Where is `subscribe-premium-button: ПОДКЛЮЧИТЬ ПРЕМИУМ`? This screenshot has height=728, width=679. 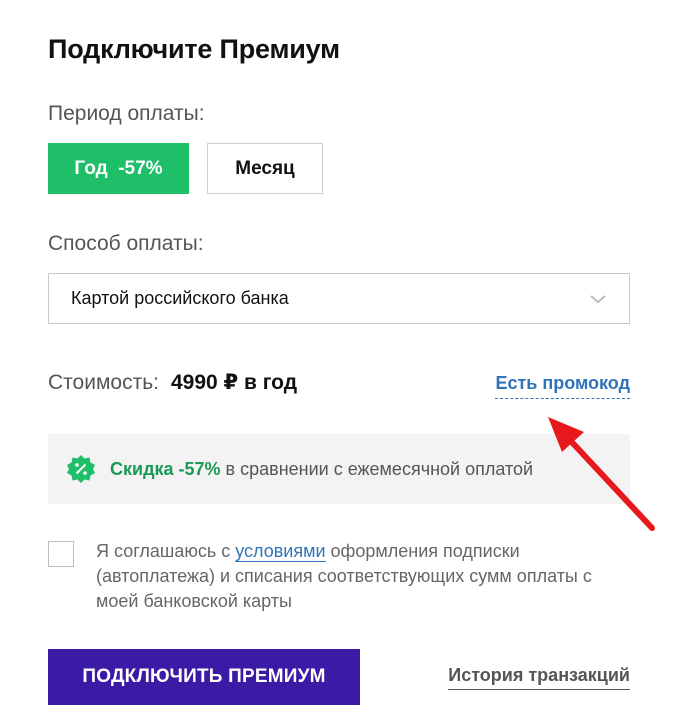 subscribe-premium-button: ПОДКЛЮЧИТЬ ПРЕМИУМ is located at coordinates (204, 677).